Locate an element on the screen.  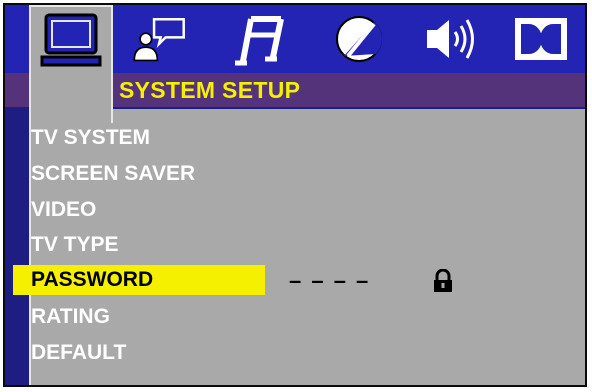
tab-speaker is located at coordinates (453, 39).